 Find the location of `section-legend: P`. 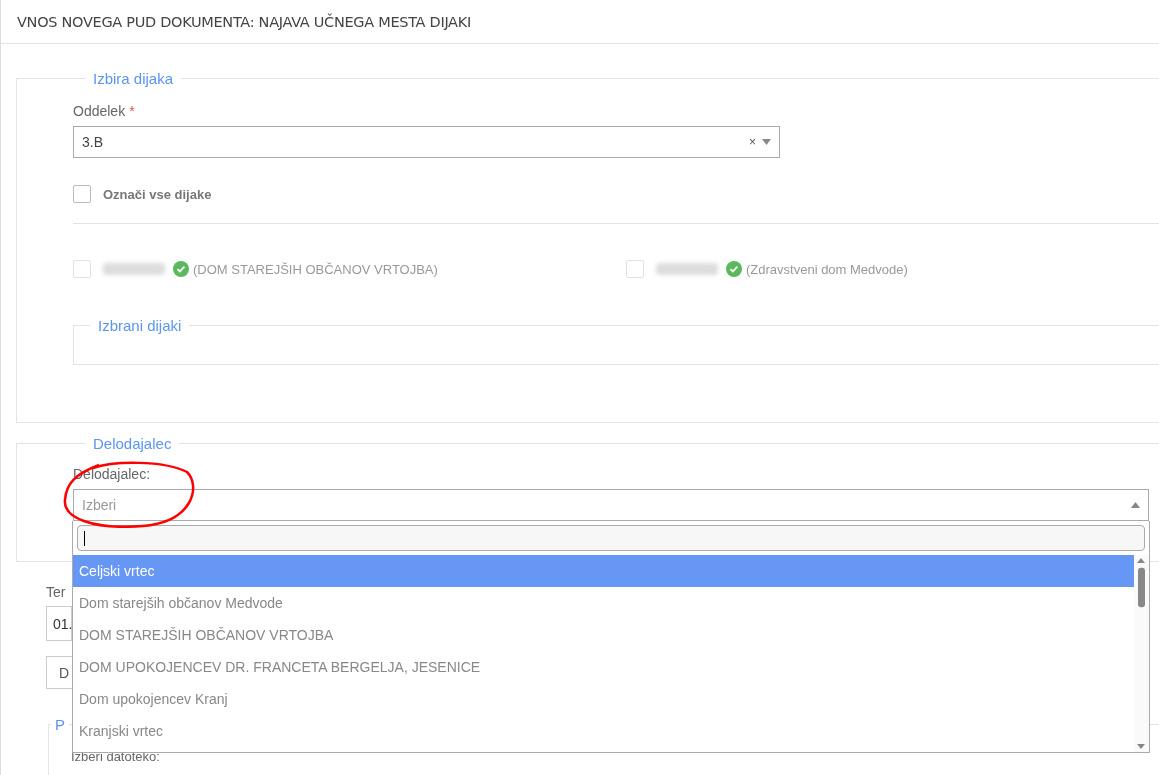

section-legend: P is located at coordinates (60, 724).